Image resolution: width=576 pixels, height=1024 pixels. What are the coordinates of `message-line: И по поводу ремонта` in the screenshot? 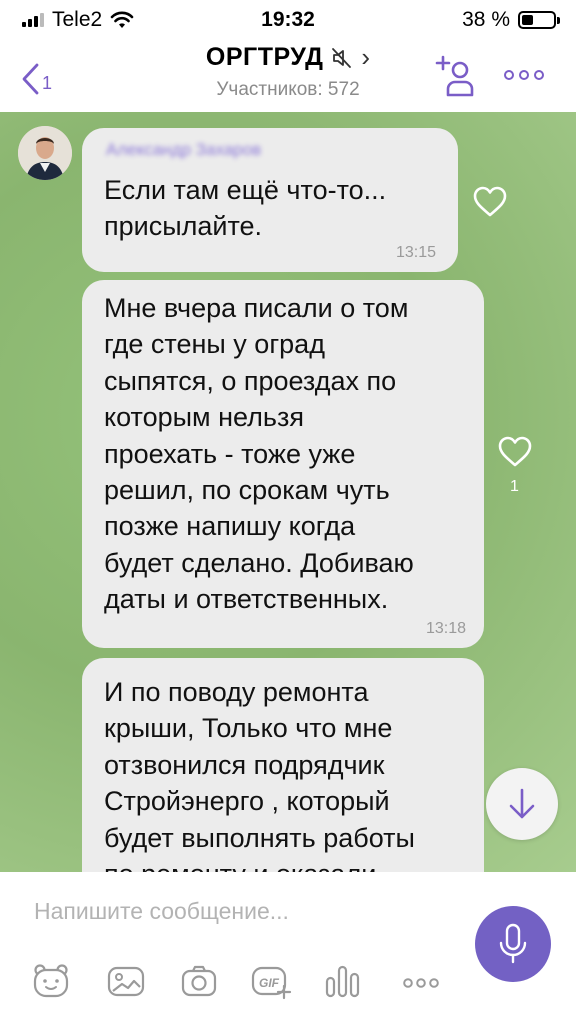 It's located at (236, 692).